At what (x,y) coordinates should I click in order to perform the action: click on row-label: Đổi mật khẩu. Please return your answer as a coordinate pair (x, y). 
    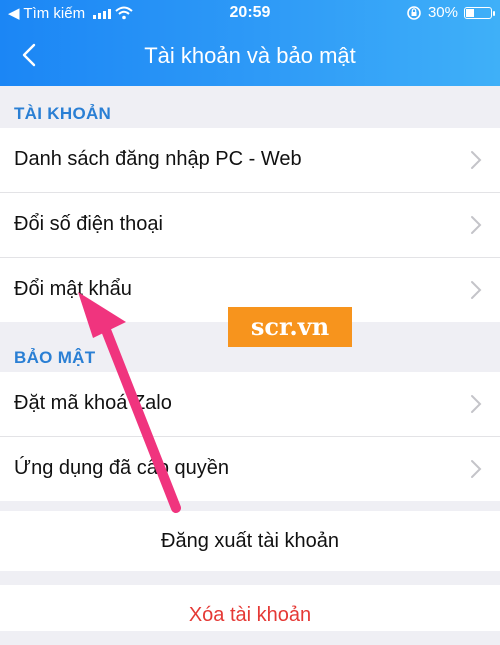
    Looking at the image, I should click on (73, 289).